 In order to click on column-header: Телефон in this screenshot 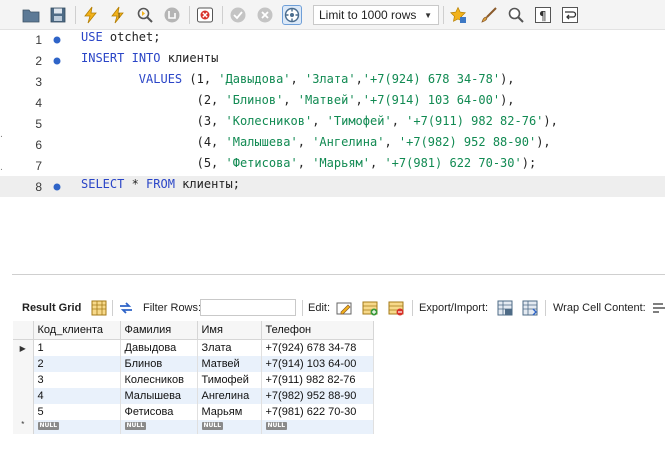, I will do `click(317, 330)`.